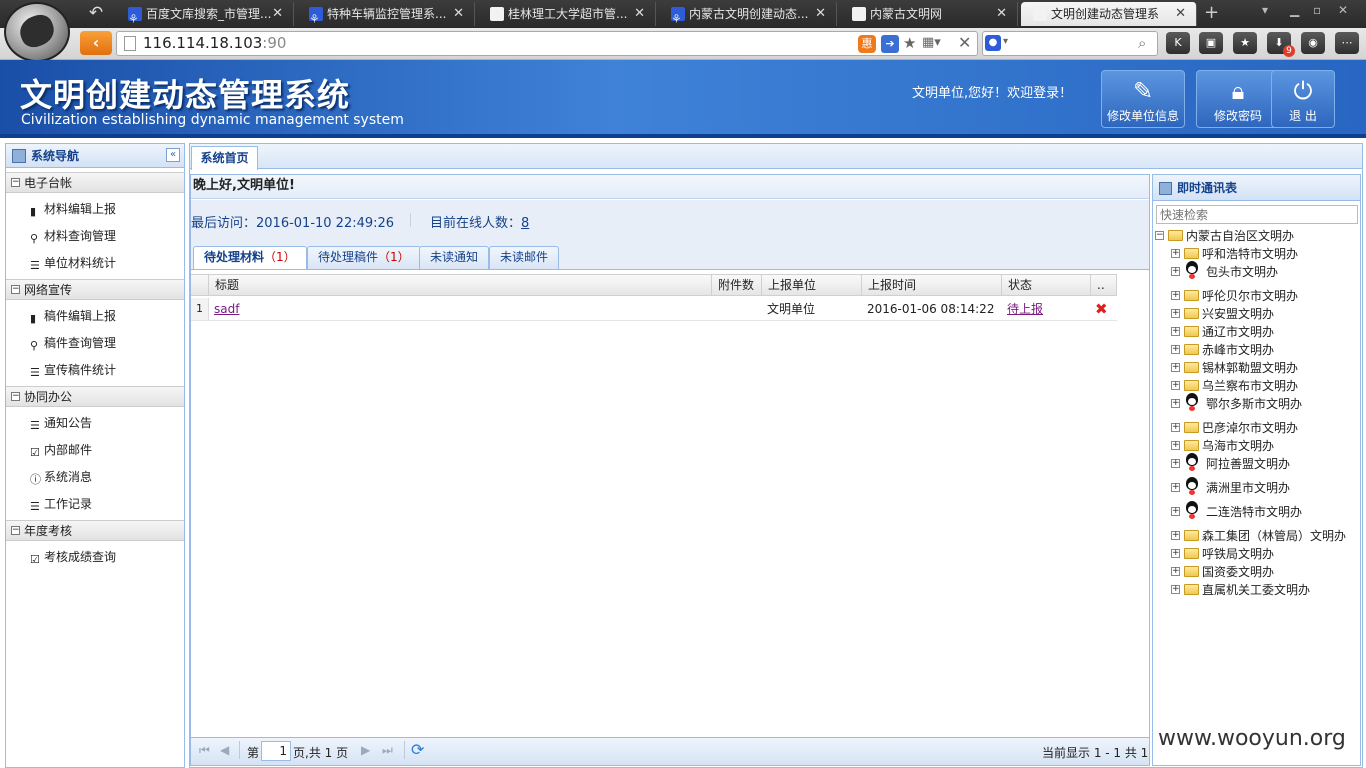 Image resolution: width=1366 pixels, height=768 pixels. What do you see at coordinates (73, 236) in the screenshot?
I see `sidebar-item-material-query: ⚲ 材料查询管理` at bounding box center [73, 236].